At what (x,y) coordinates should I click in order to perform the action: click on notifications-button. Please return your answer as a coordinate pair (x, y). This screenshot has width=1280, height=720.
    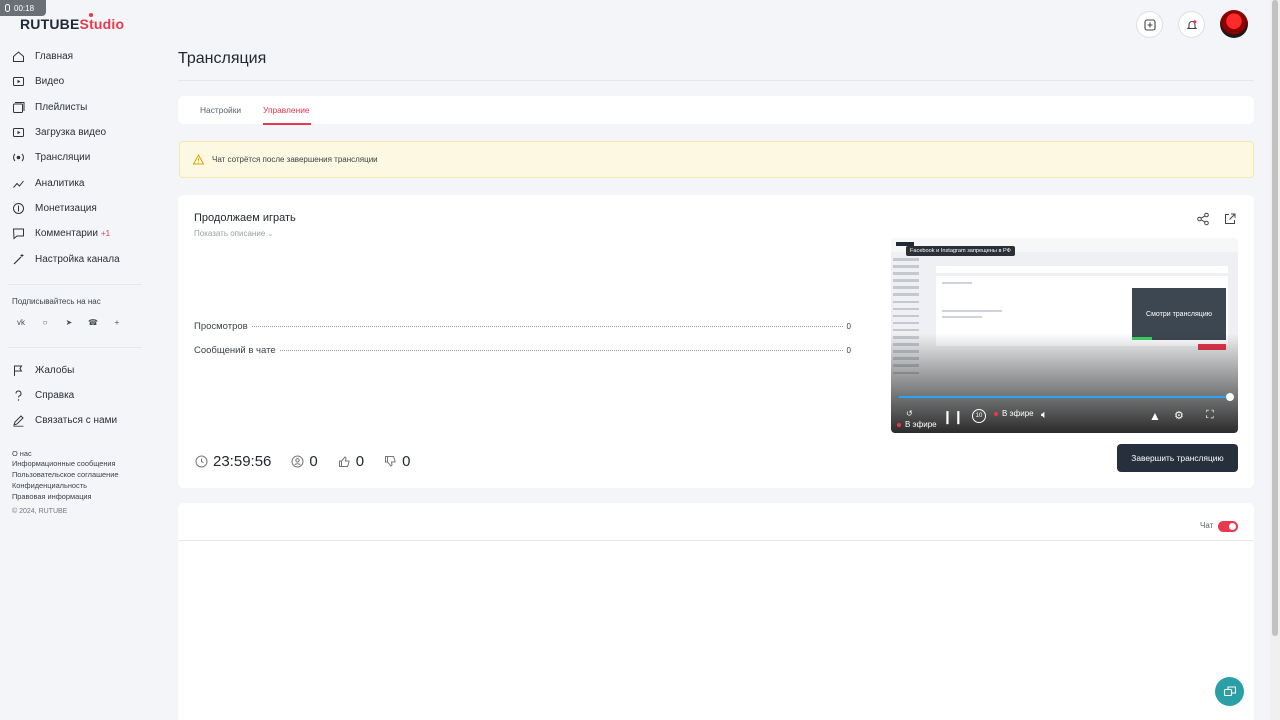
    Looking at the image, I should click on (1191, 24).